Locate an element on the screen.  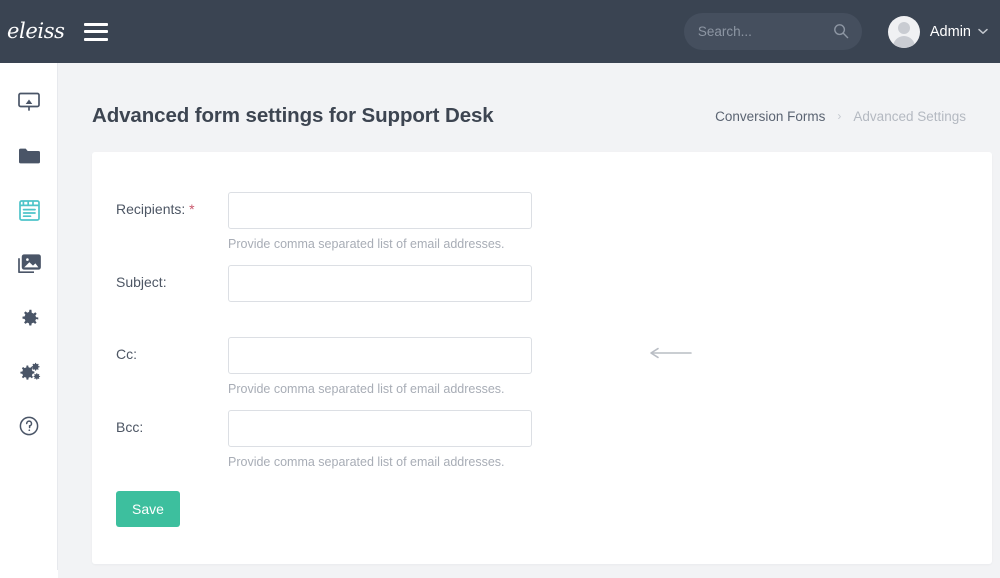
images-icon is located at coordinates (29, 264).